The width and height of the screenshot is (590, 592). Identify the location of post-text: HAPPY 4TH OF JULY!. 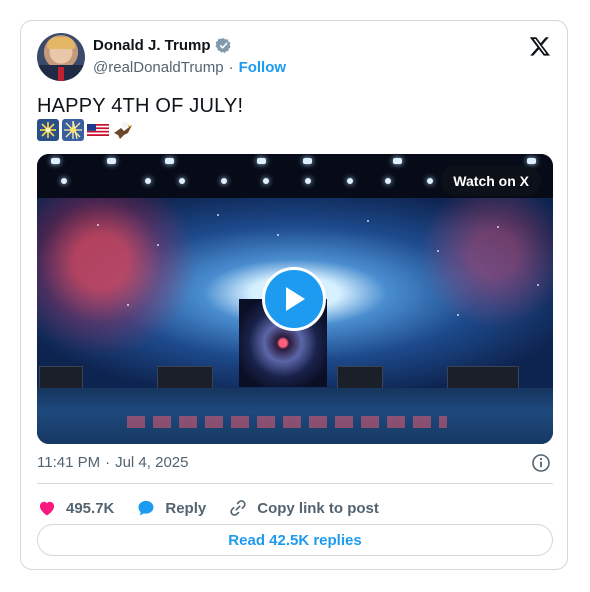
(140, 106).